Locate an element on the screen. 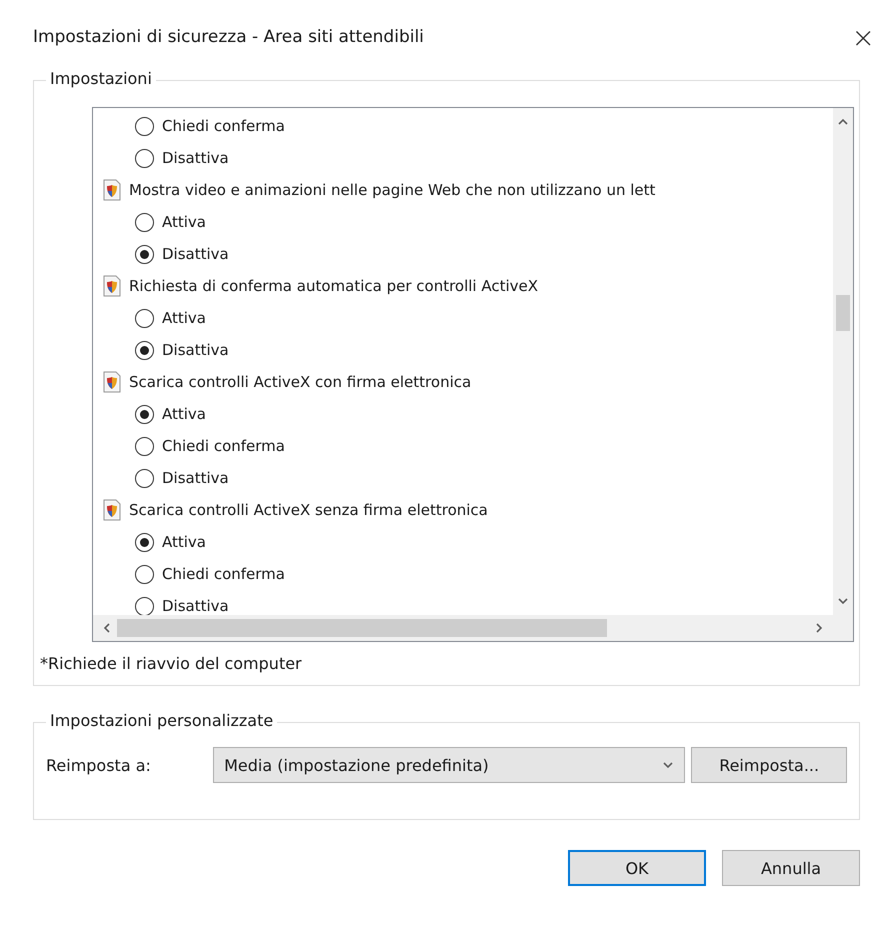 Image resolution: width=893 pixels, height=926 pixels. level-dropdown: Media (impostazione predefinita) is located at coordinates (449, 765).